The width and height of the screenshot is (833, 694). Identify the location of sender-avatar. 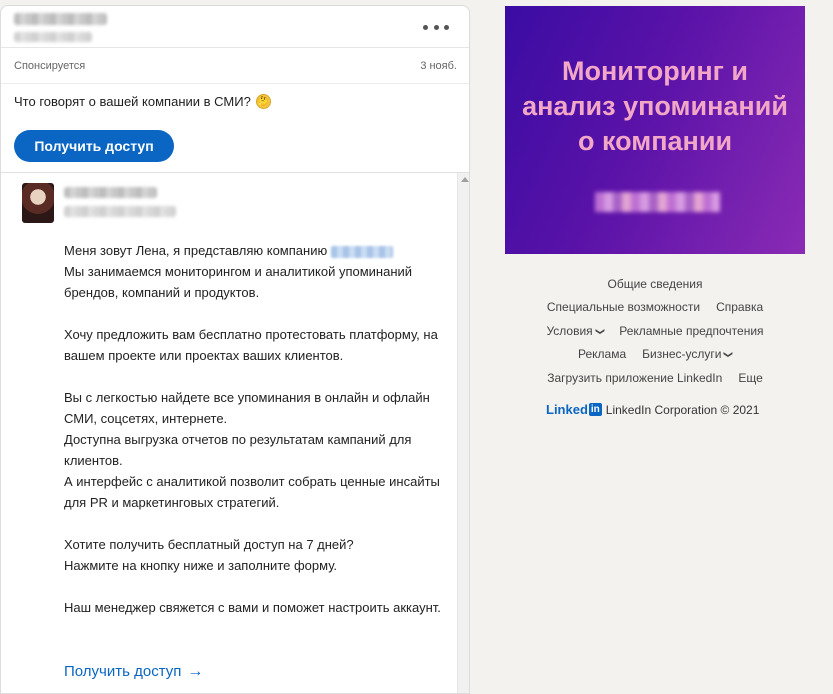
(38, 203).